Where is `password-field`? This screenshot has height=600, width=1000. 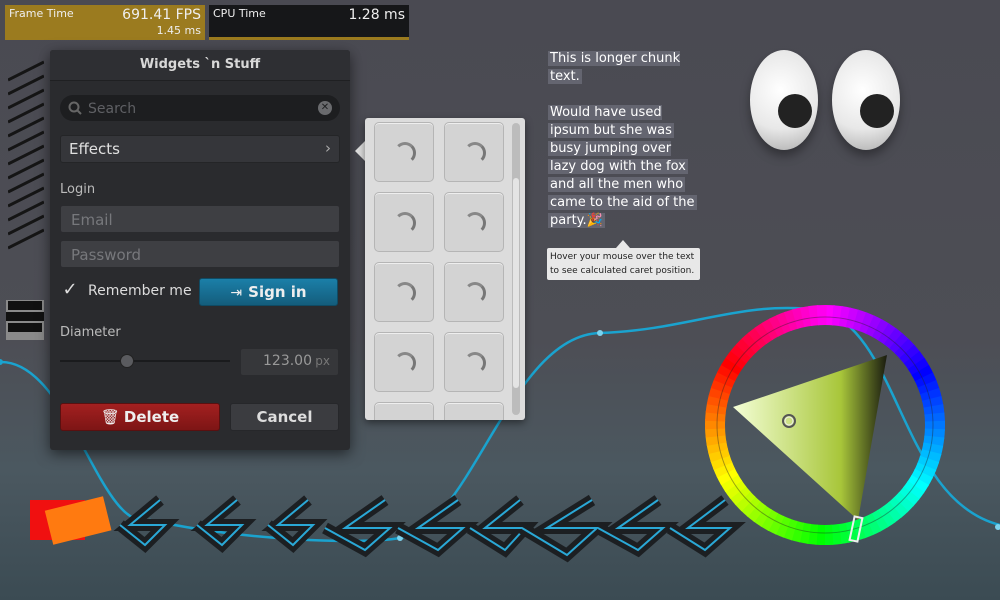
password-field is located at coordinates (200, 254).